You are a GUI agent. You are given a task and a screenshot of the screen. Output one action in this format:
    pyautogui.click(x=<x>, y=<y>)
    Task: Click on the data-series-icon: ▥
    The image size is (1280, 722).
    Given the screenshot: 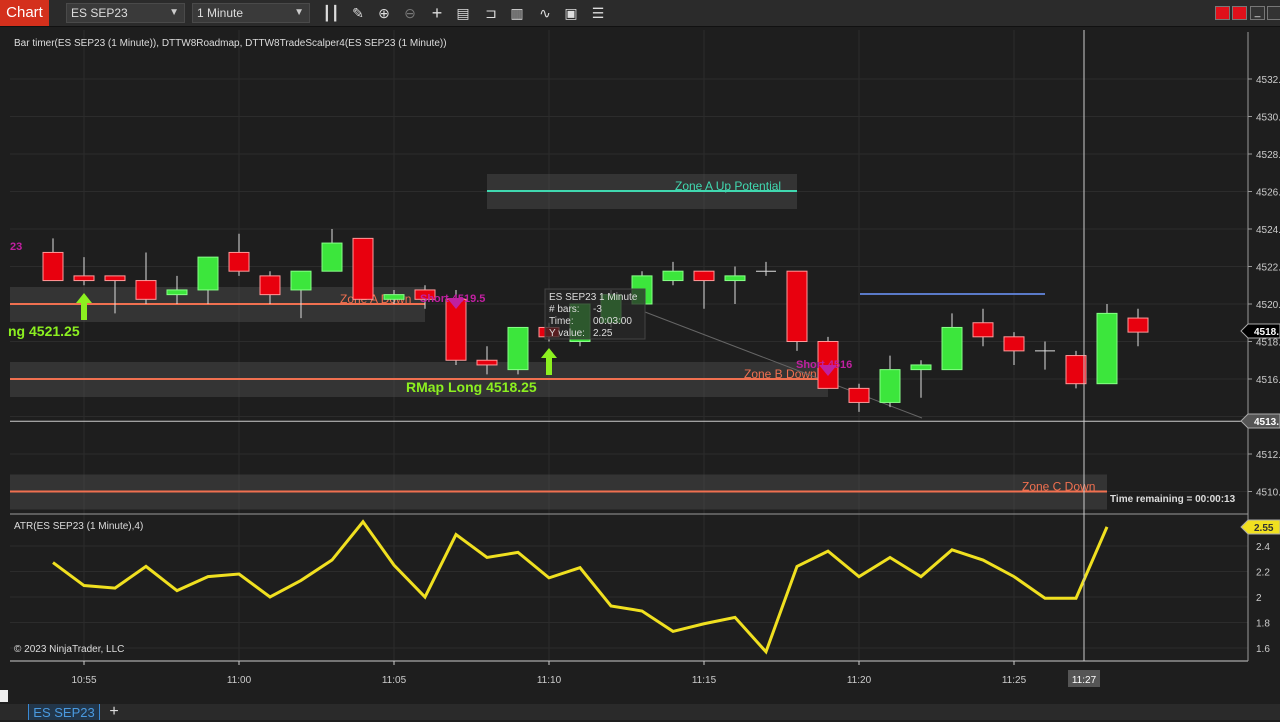 What is the action you would take?
    pyautogui.click(x=517, y=13)
    